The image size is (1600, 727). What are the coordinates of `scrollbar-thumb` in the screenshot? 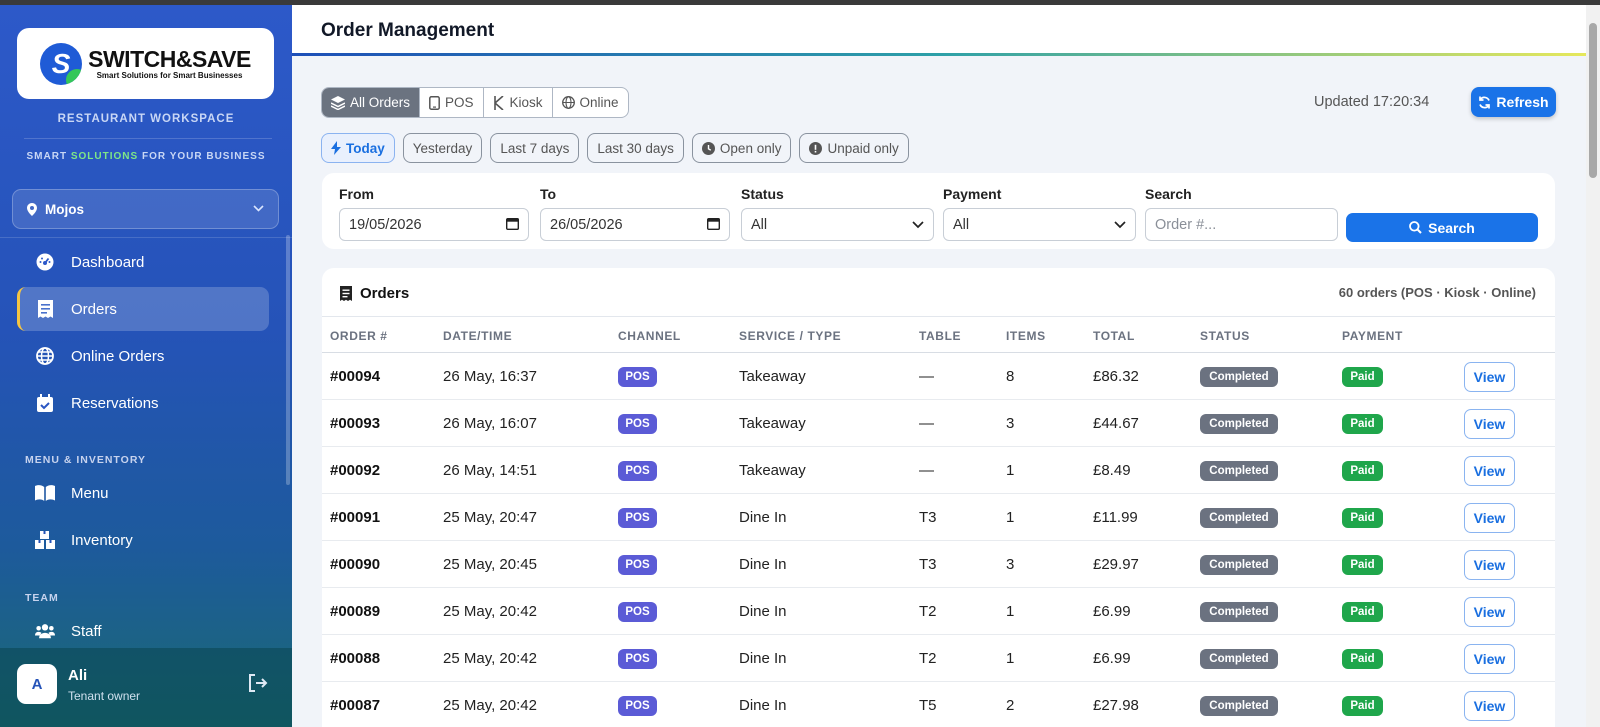 It's located at (1593, 100).